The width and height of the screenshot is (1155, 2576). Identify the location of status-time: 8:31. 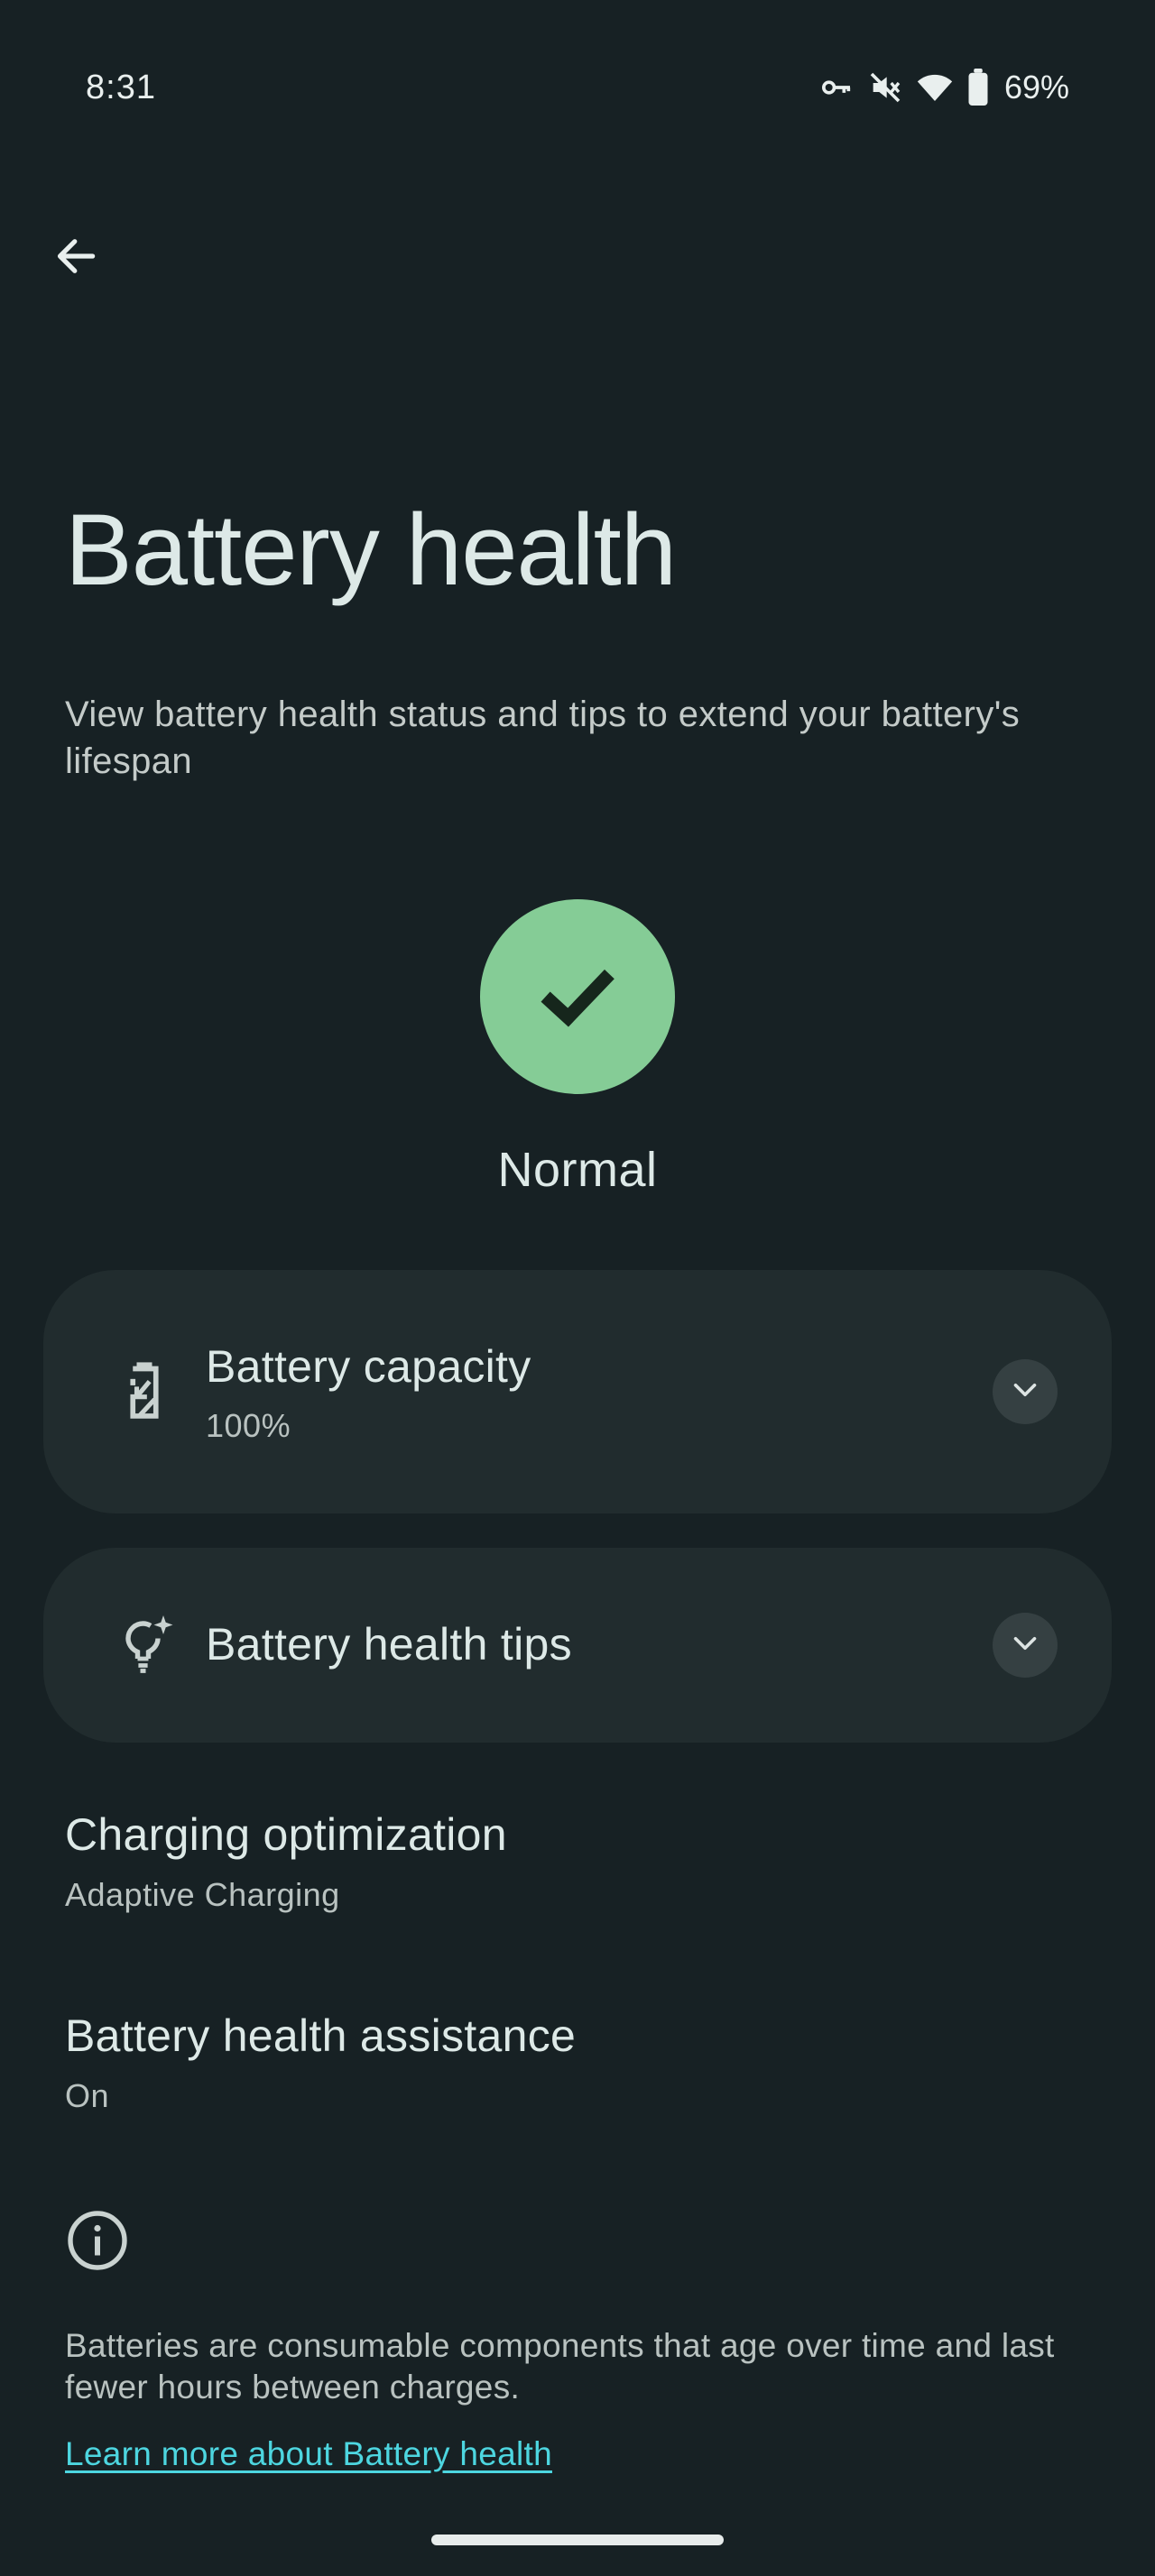
(121, 87).